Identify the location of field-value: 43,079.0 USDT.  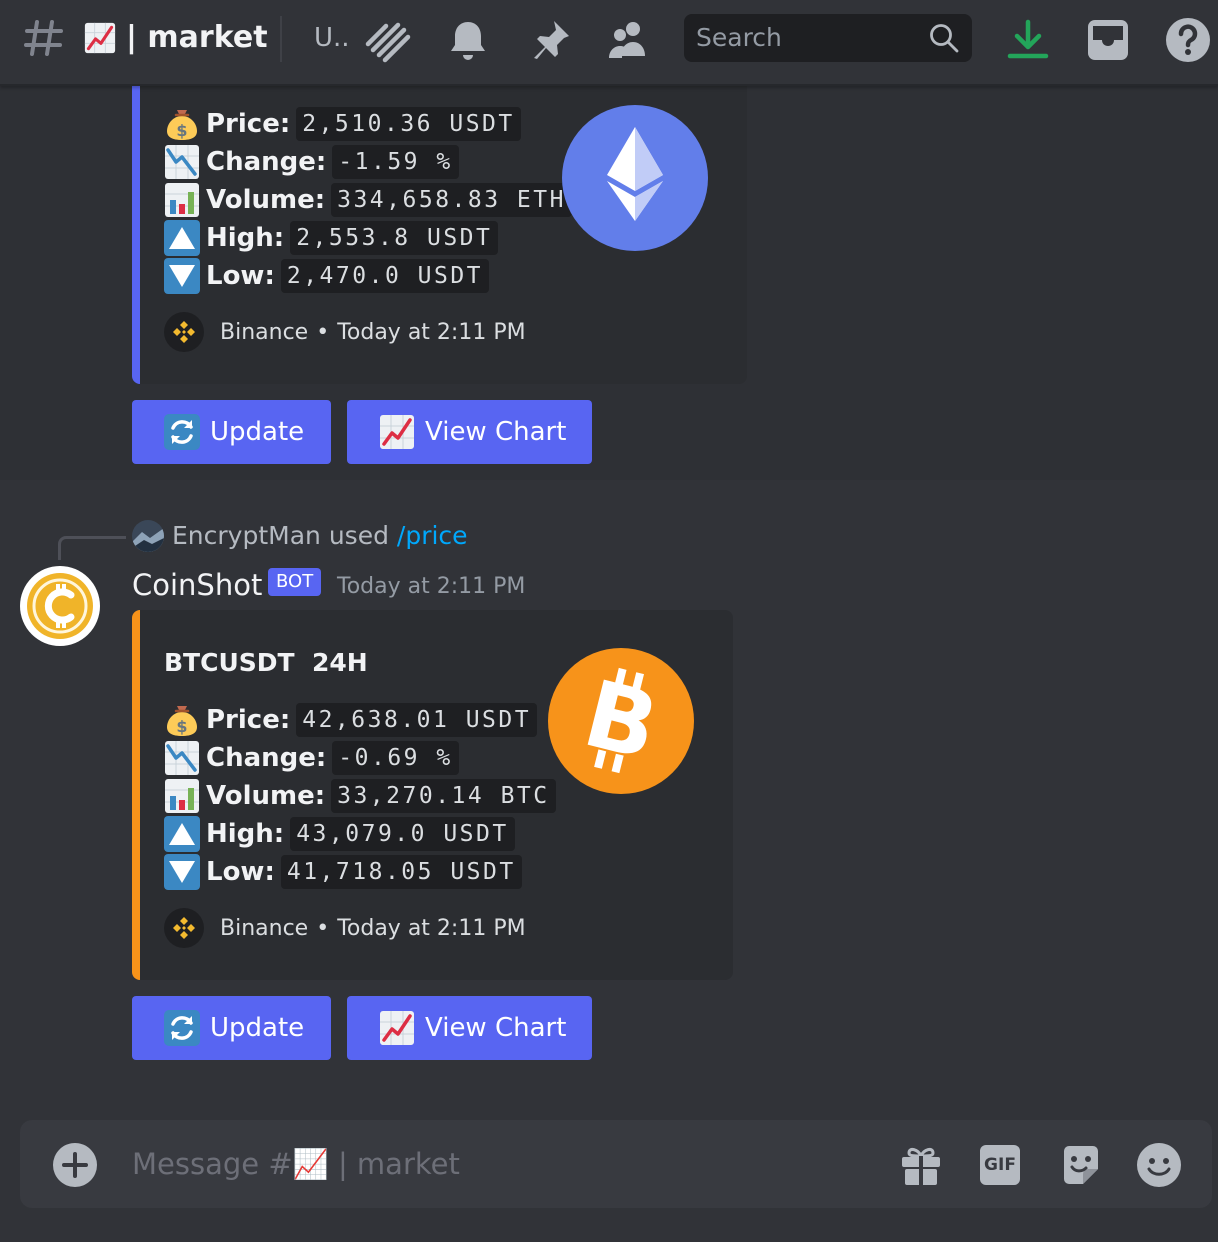
(402, 834).